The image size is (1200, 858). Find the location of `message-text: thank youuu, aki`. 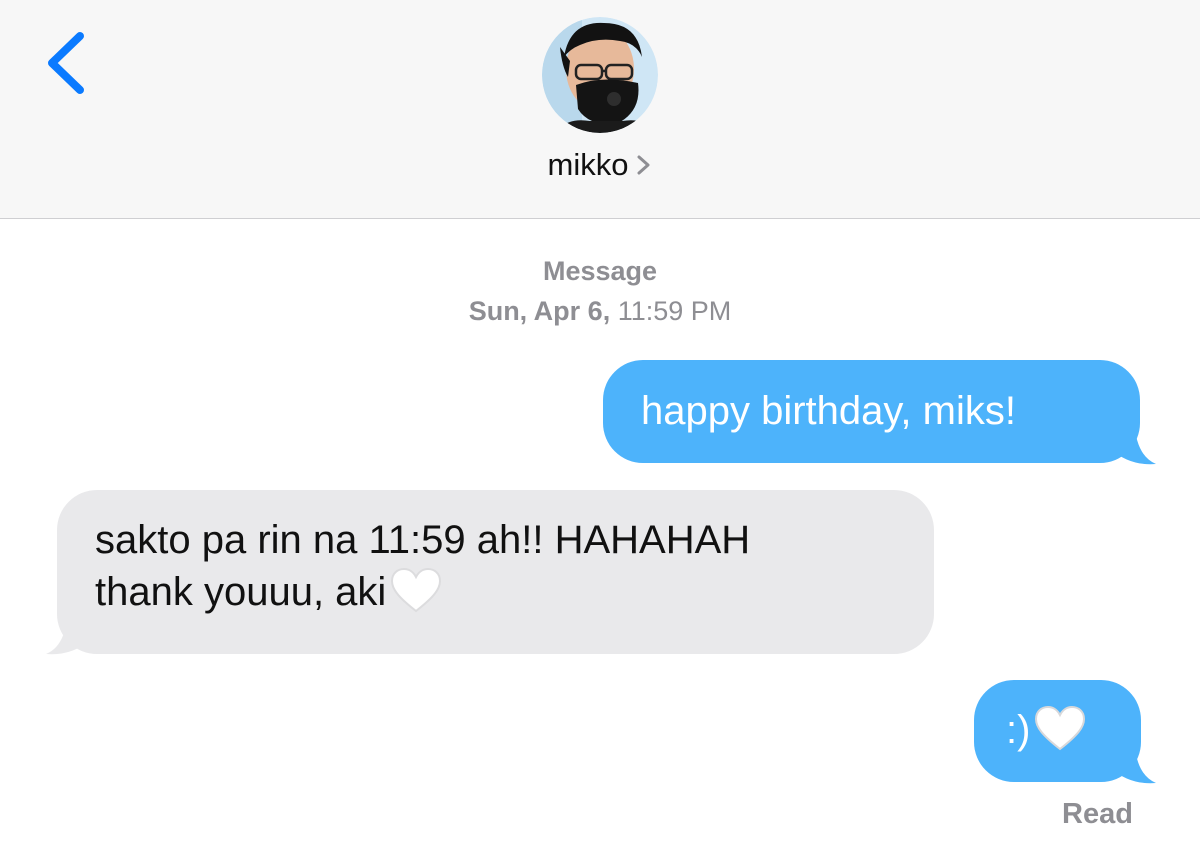

message-text: thank youuu, aki is located at coordinates (241, 592).